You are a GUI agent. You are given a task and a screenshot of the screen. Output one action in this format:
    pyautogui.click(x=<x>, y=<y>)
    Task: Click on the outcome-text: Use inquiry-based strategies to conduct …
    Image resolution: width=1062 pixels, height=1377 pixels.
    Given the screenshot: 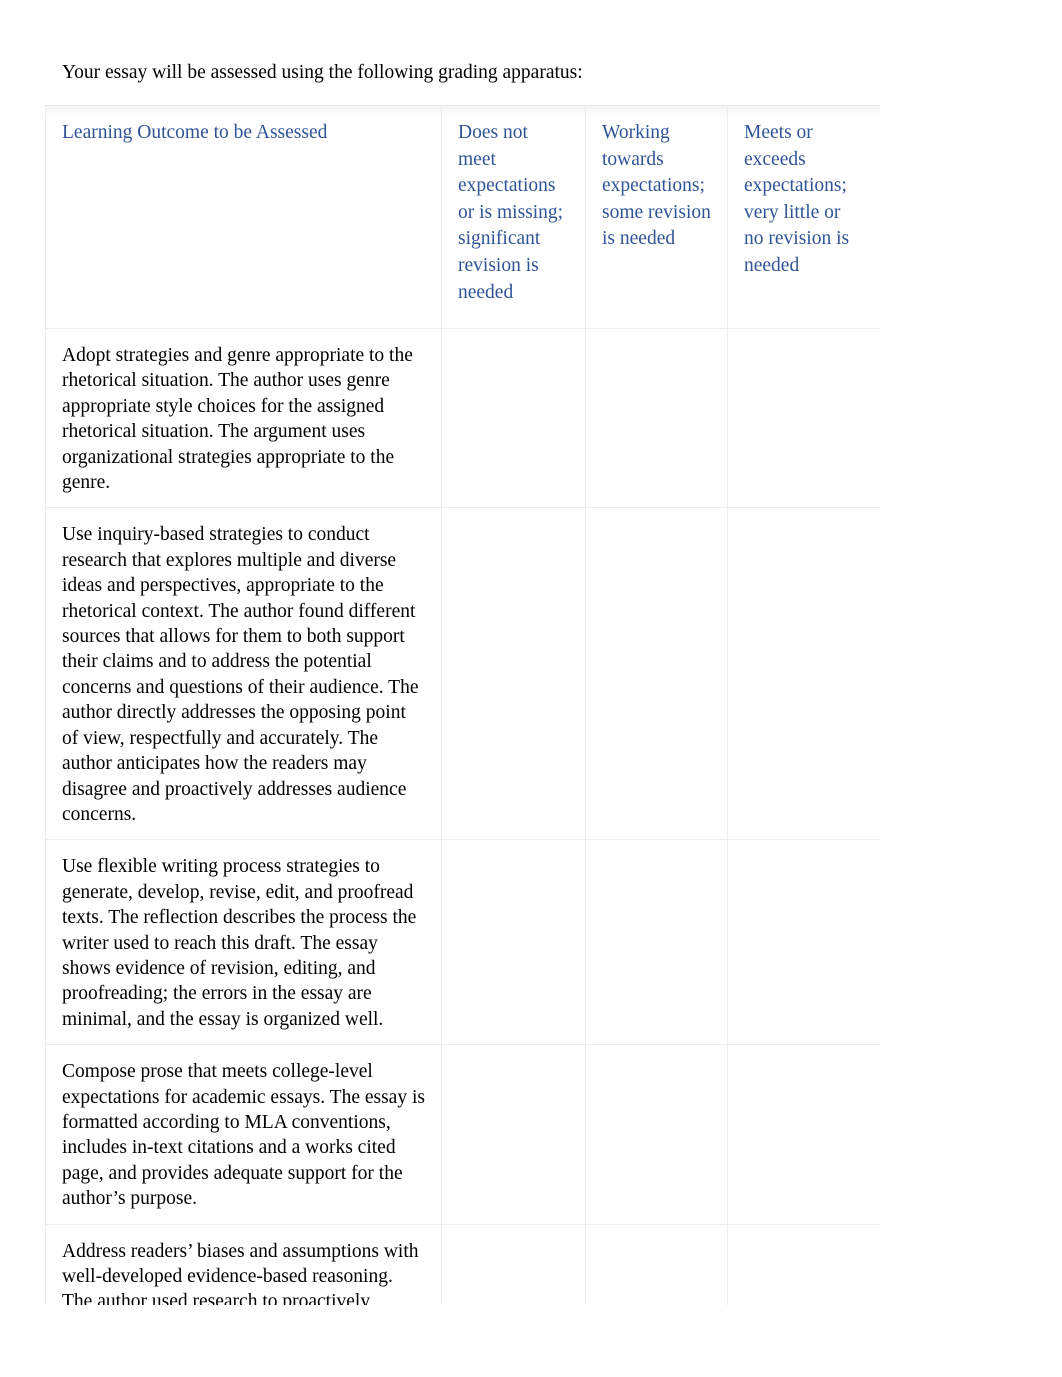 What is the action you would take?
    pyautogui.click(x=240, y=674)
    